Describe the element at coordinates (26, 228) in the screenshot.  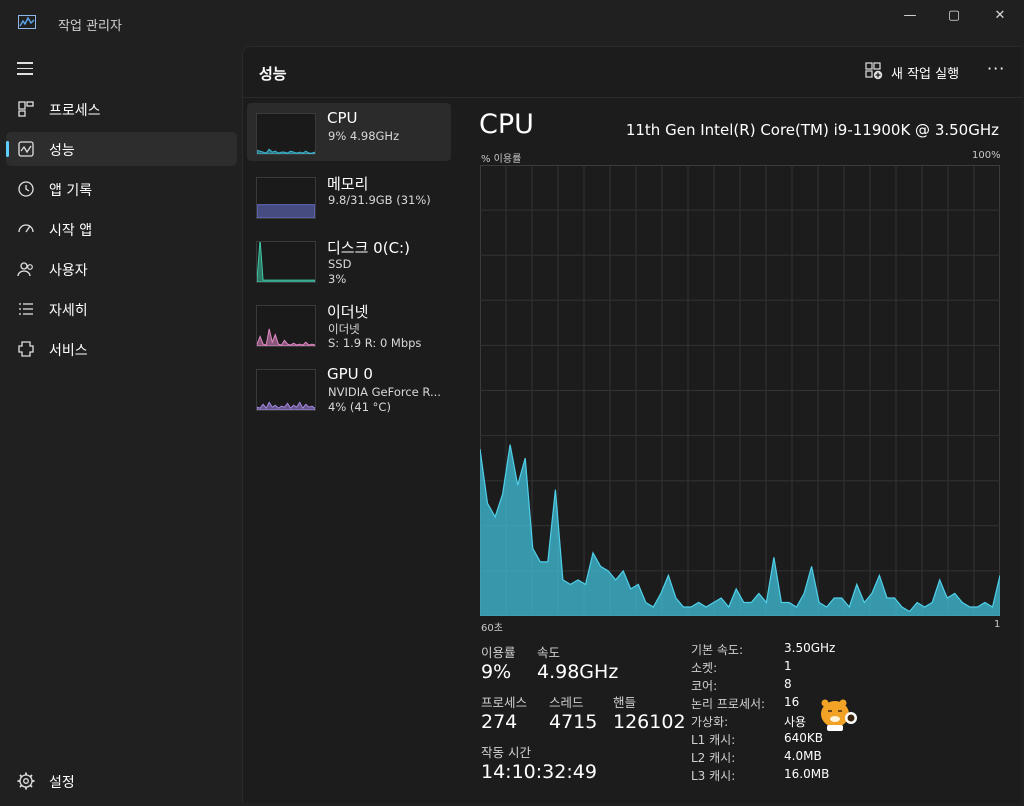
I see `startup-apps-icon` at that location.